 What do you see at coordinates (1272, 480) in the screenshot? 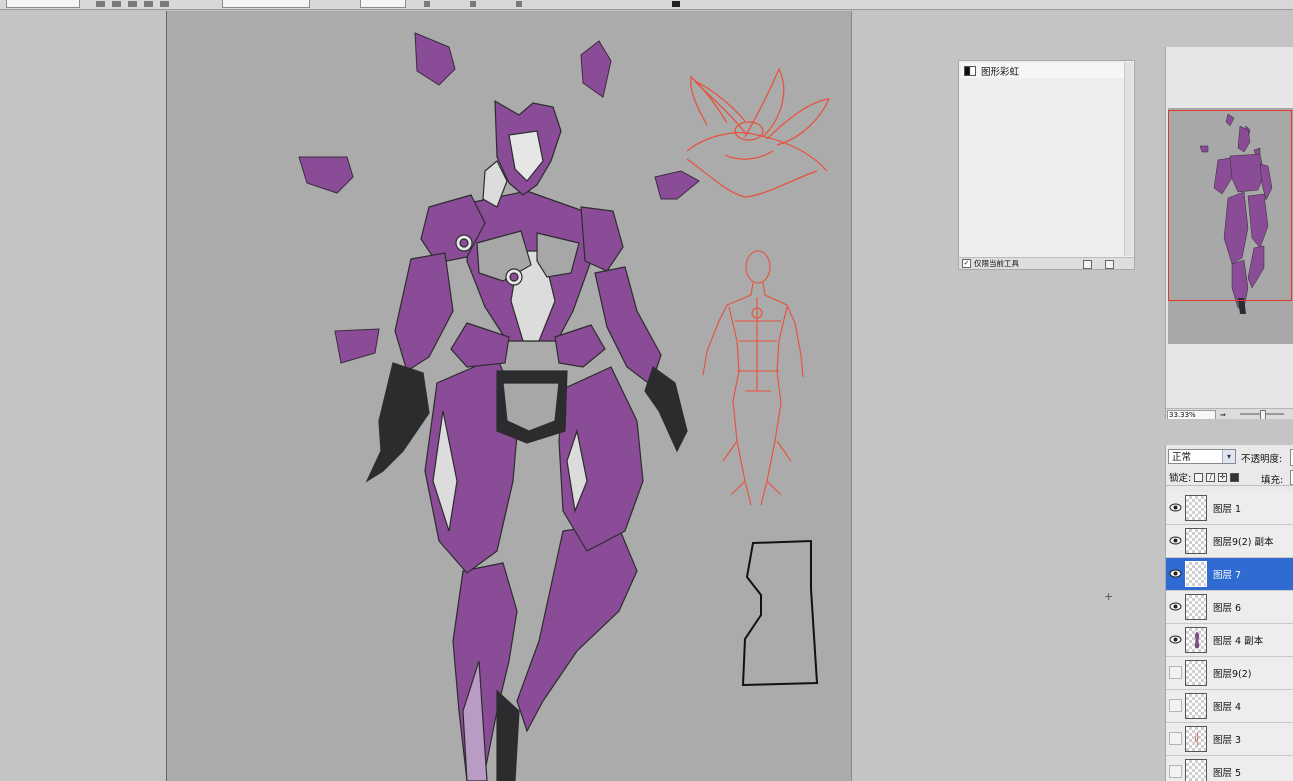
I see `fill-label: 填充:` at bounding box center [1272, 480].